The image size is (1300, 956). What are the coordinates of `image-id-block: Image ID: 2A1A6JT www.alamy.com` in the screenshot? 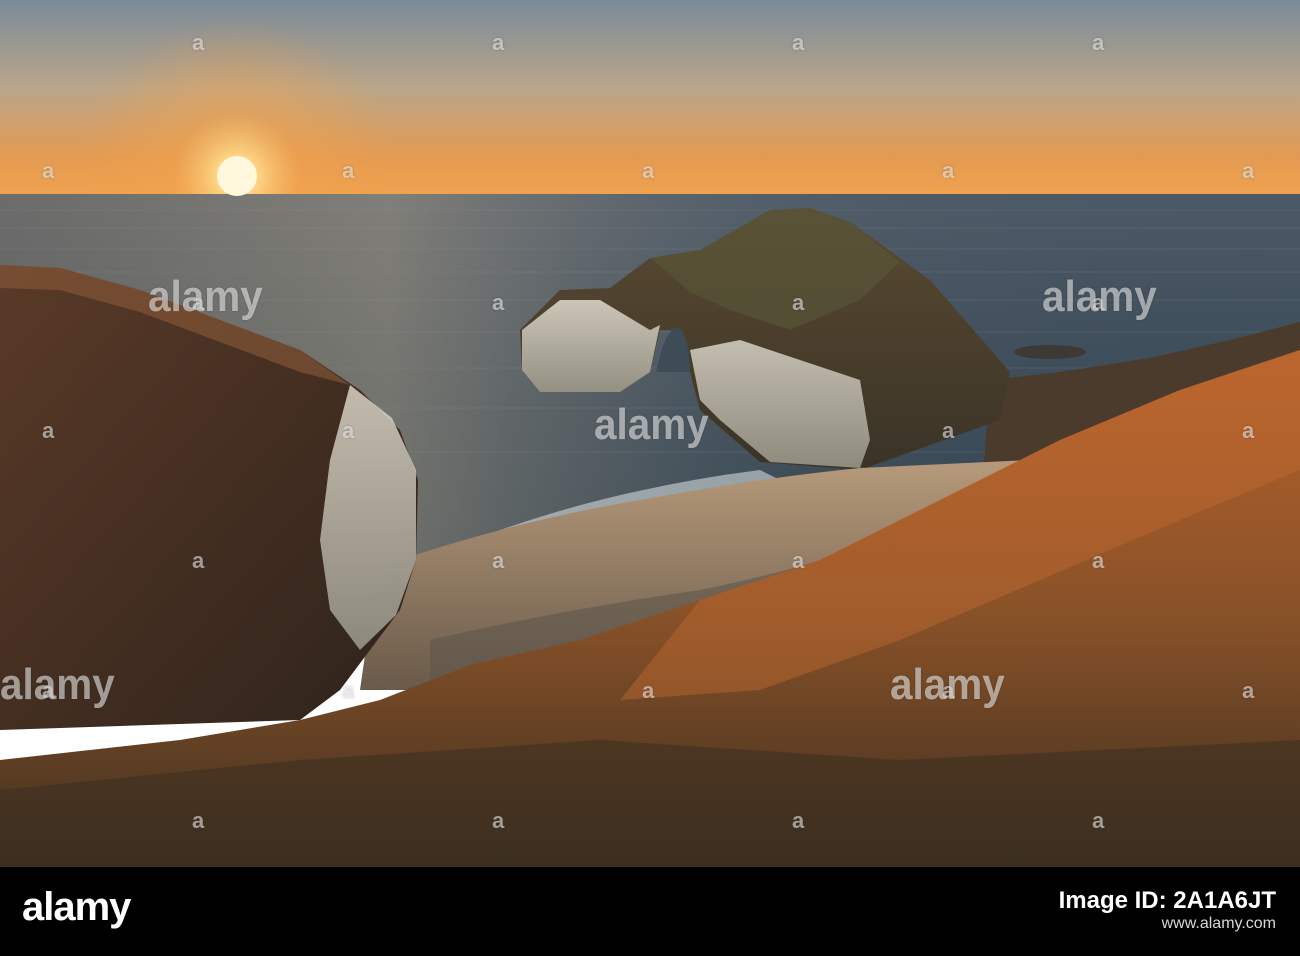 It's located at (1167, 910).